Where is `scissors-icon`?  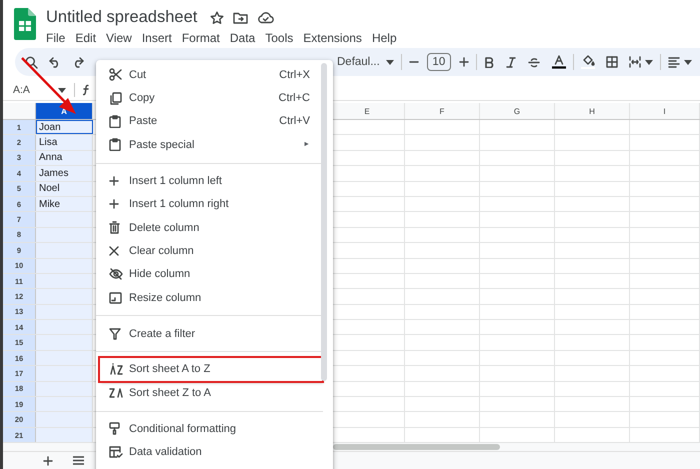
scissors-icon is located at coordinates (115, 75).